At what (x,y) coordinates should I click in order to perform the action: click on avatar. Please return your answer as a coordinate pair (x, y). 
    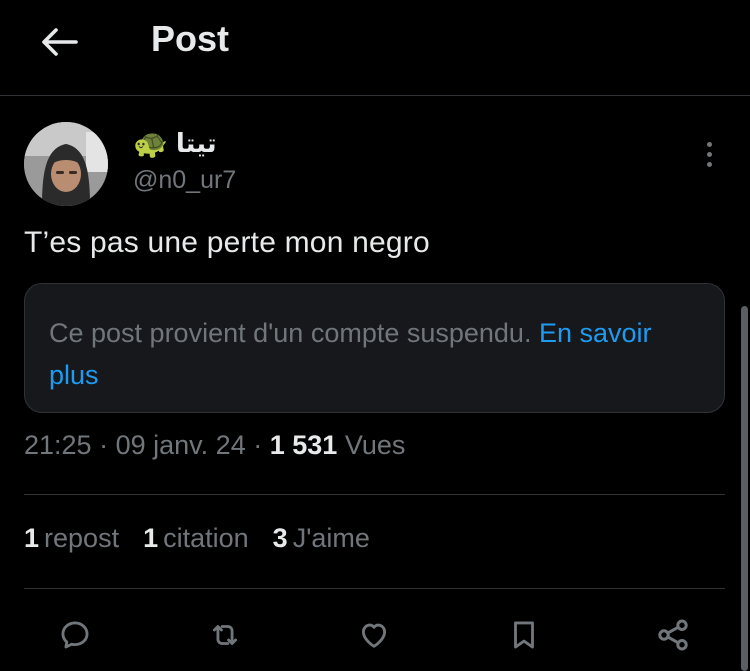
    Looking at the image, I should click on (66, 164).